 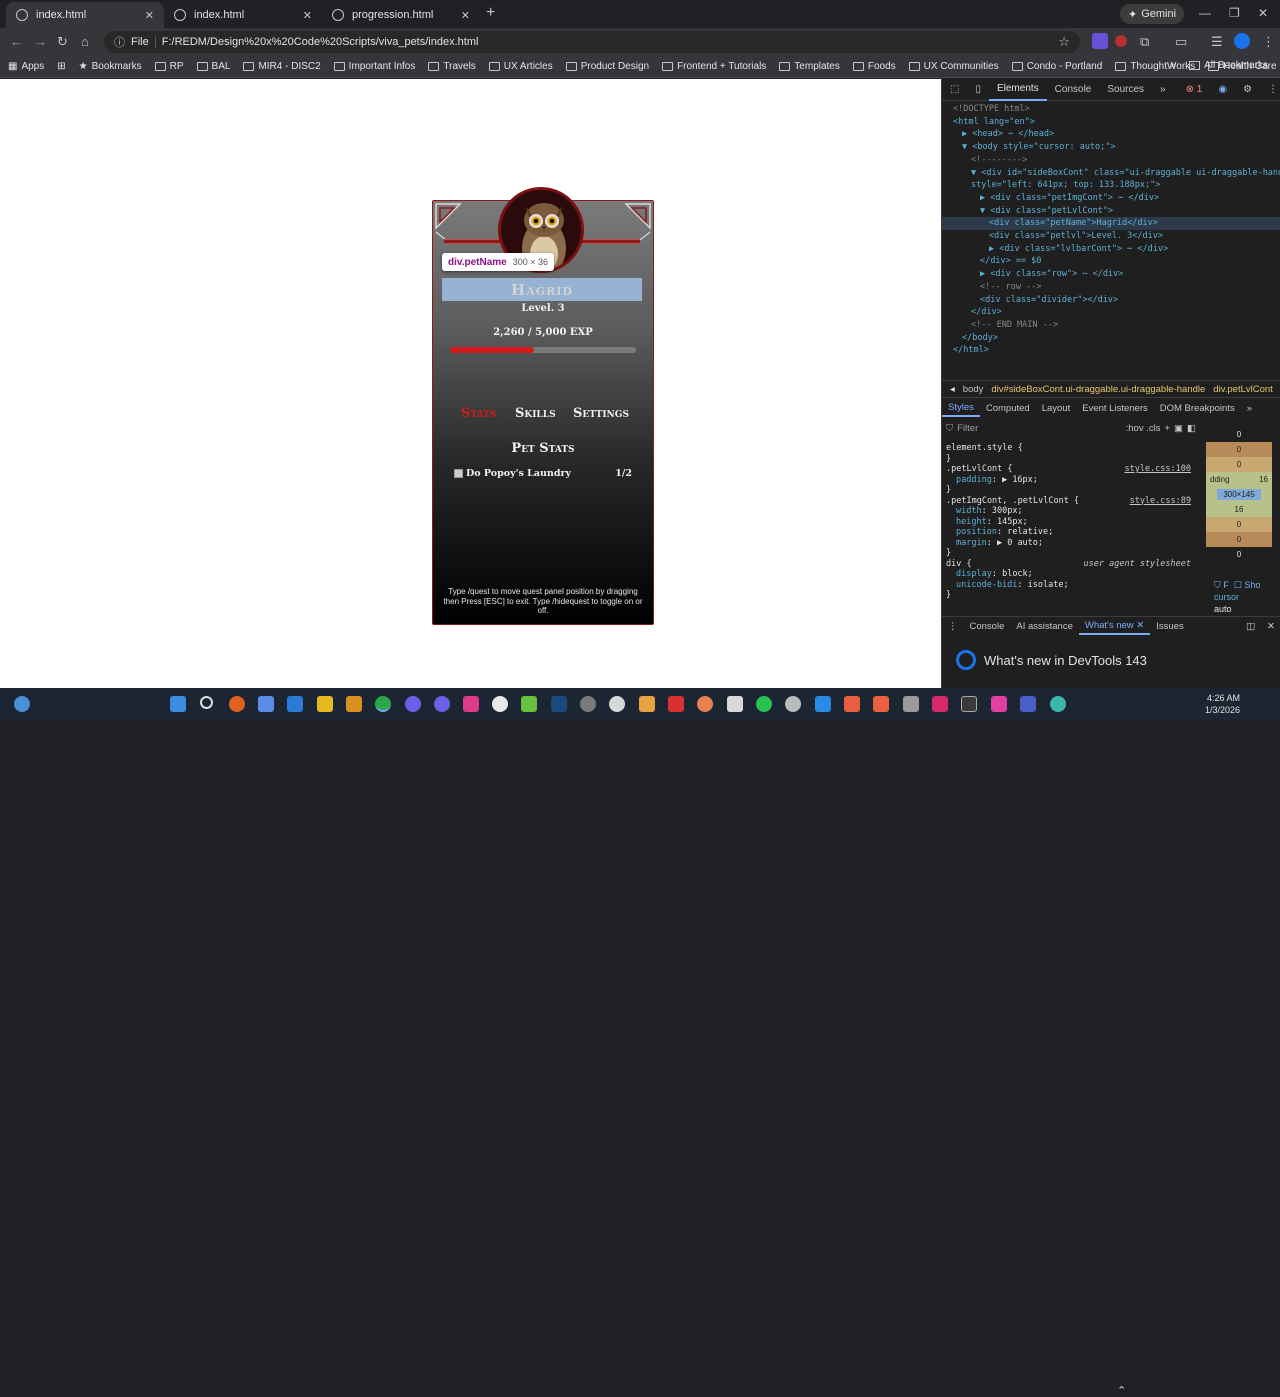 What do you see at coordinates (1007, 511) in the screenshot?
I see `css-value: 300px;` at bounding box center [1007, 511].